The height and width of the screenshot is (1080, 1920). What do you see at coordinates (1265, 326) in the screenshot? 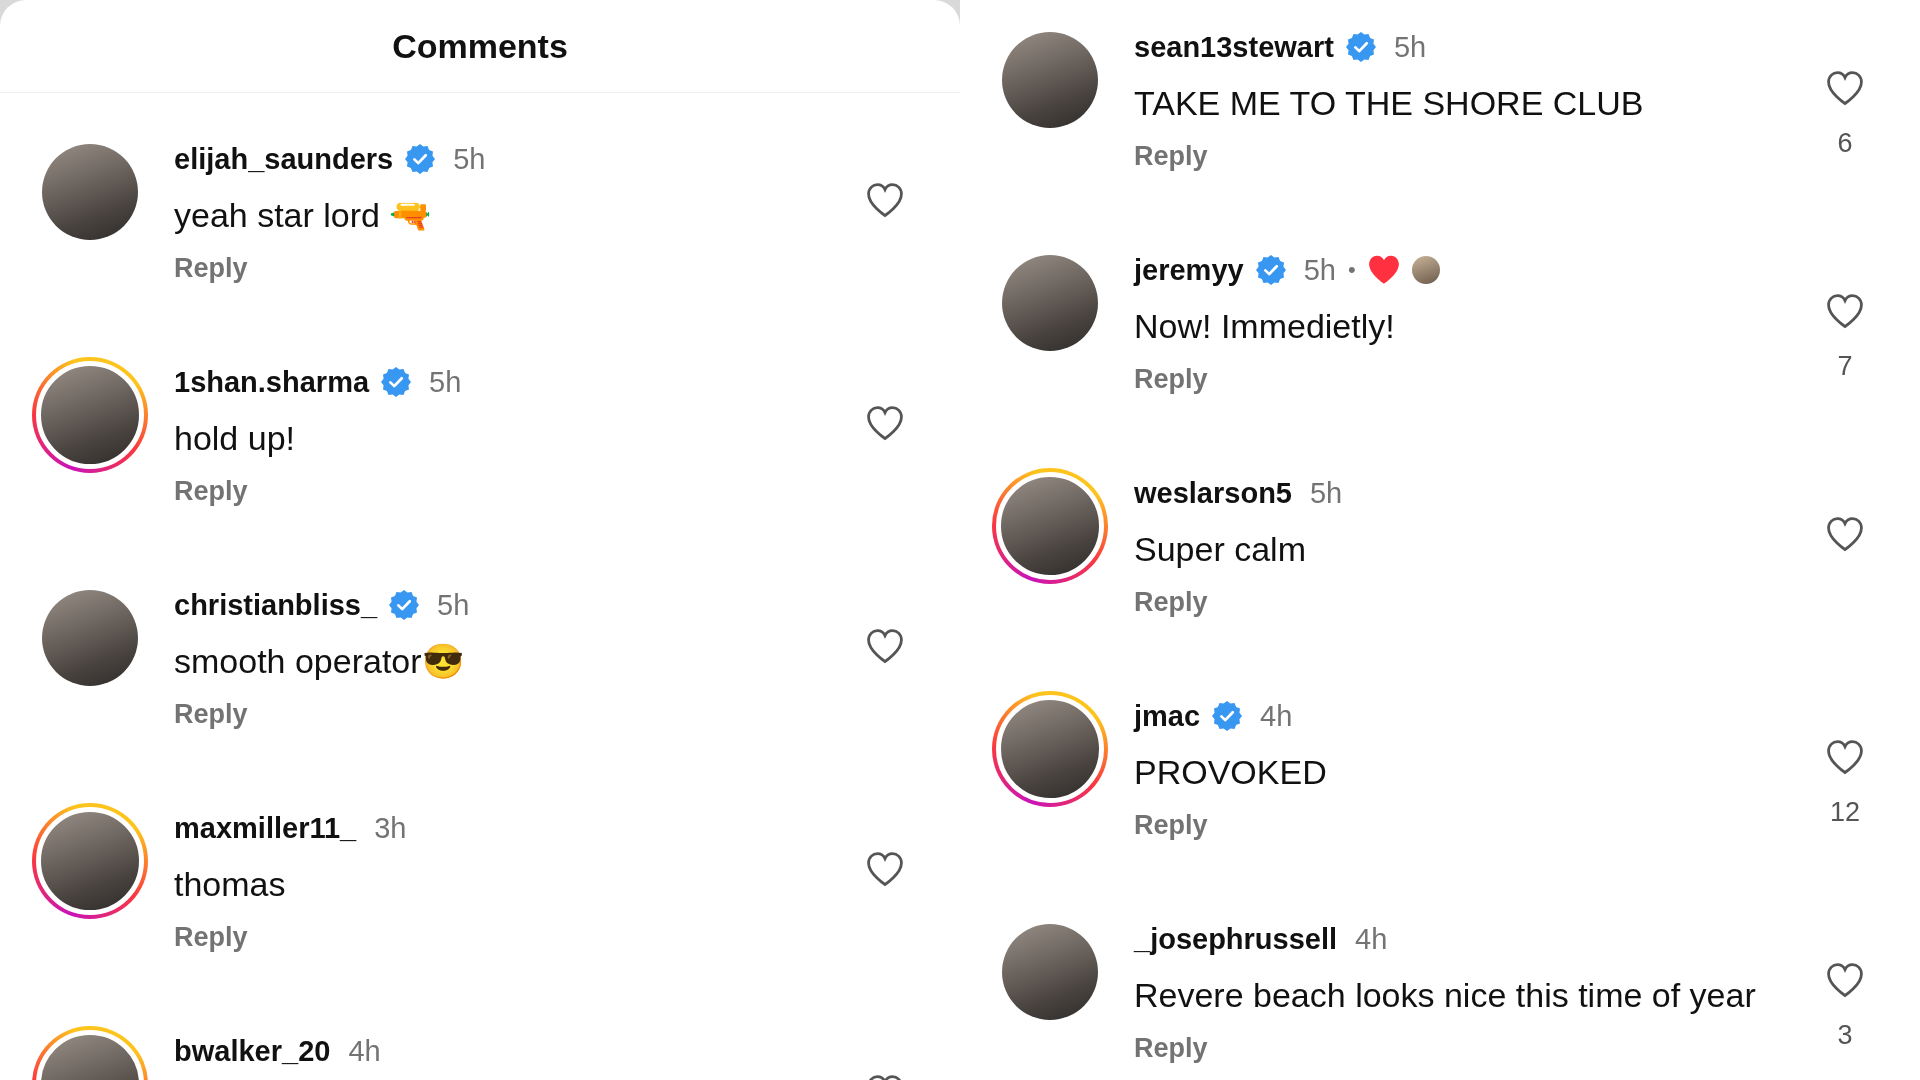
I see `comment-text: Now! Immedietly!` at bounding box center [1265, 326].